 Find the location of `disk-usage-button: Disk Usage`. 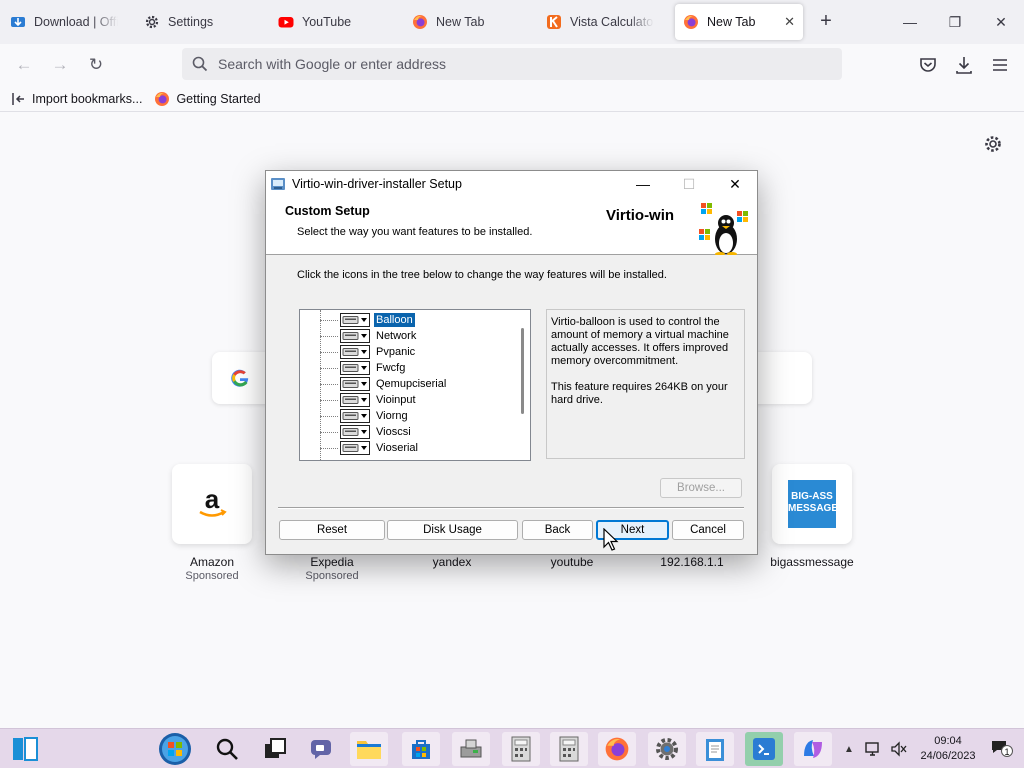

disk-usage-button: Disk Usage is located at coordinates (452, 530).